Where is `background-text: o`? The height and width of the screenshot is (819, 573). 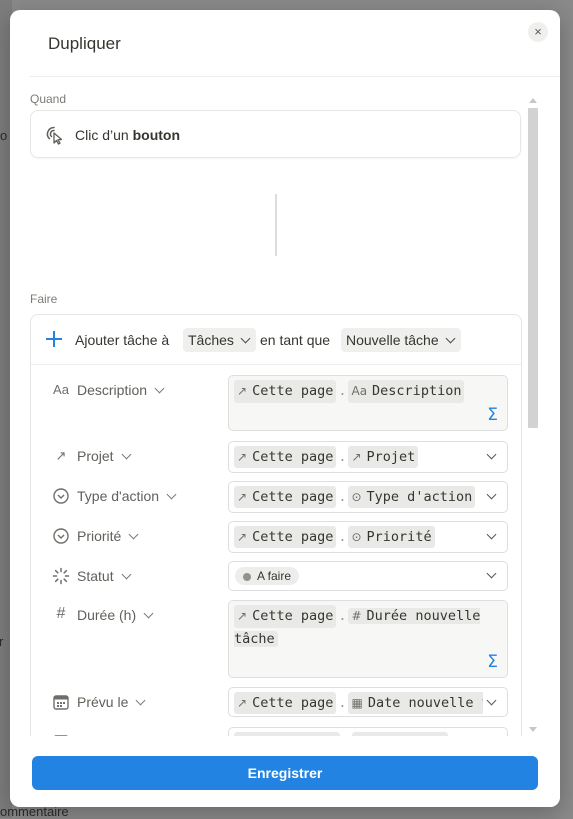 background-text: o is located at coordinates (4, 135).